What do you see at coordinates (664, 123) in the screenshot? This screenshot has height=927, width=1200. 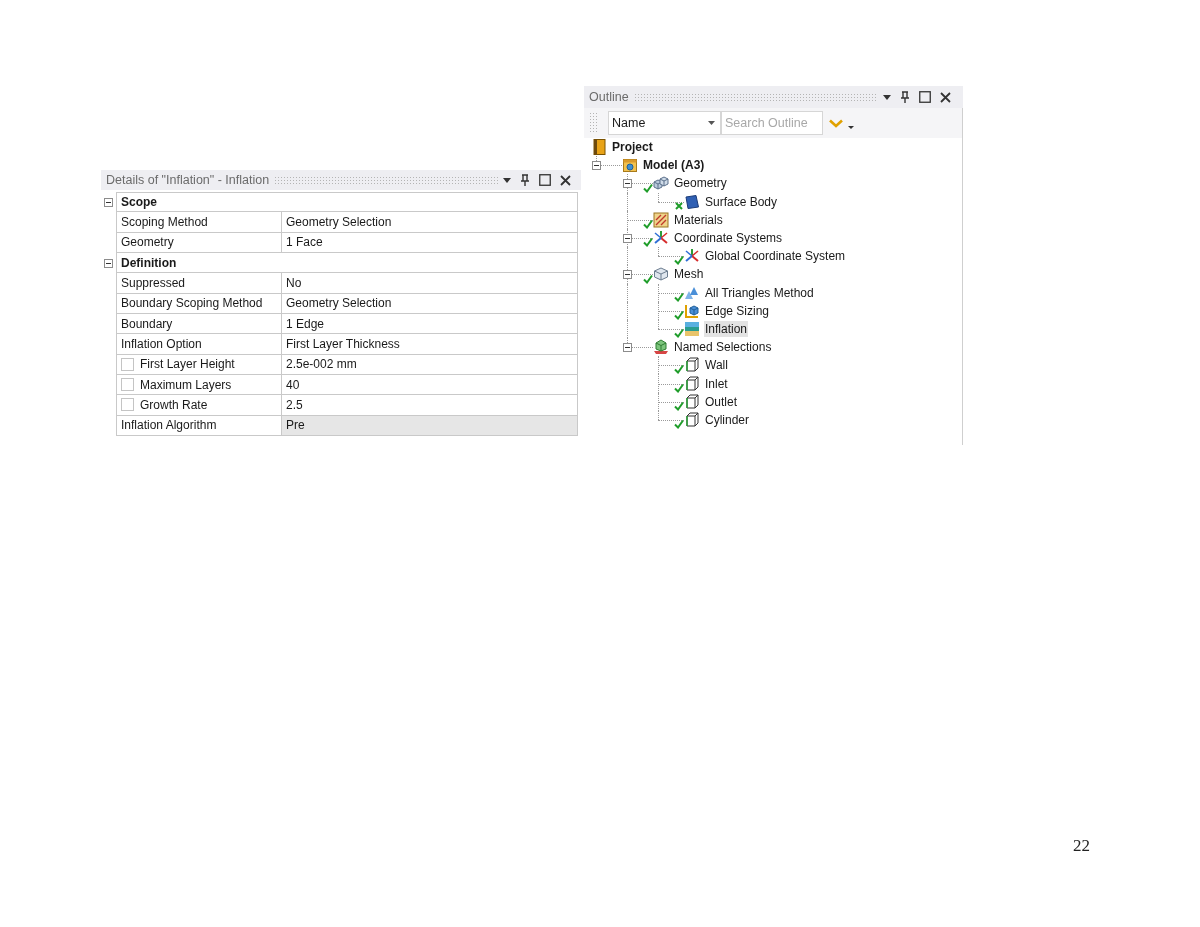 I see `filter-dropdown: Name` at bounding box center [664, 123].